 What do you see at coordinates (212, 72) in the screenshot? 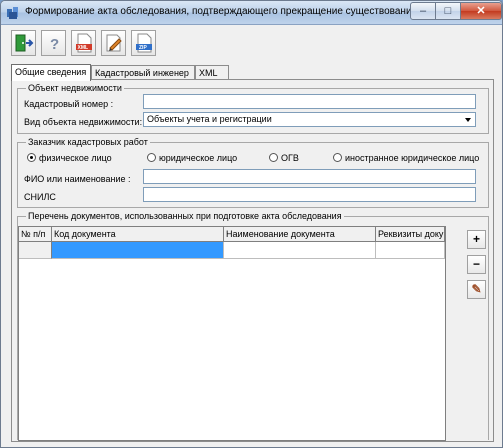
I see `tab-xml: XML` at bounding box center [212, 72].